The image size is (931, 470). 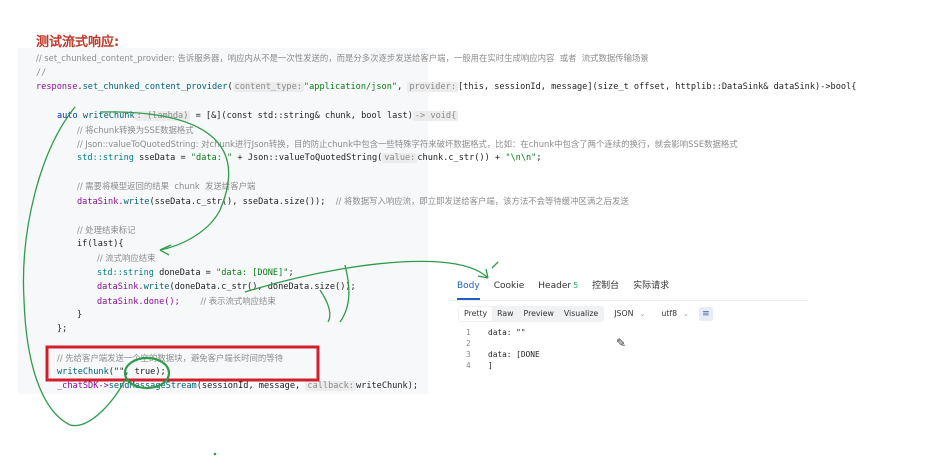 What do you see at coordinates (539, 314) in the screenshot?
I see `view-preview-button: Preview` at bounding box center [539, 314].